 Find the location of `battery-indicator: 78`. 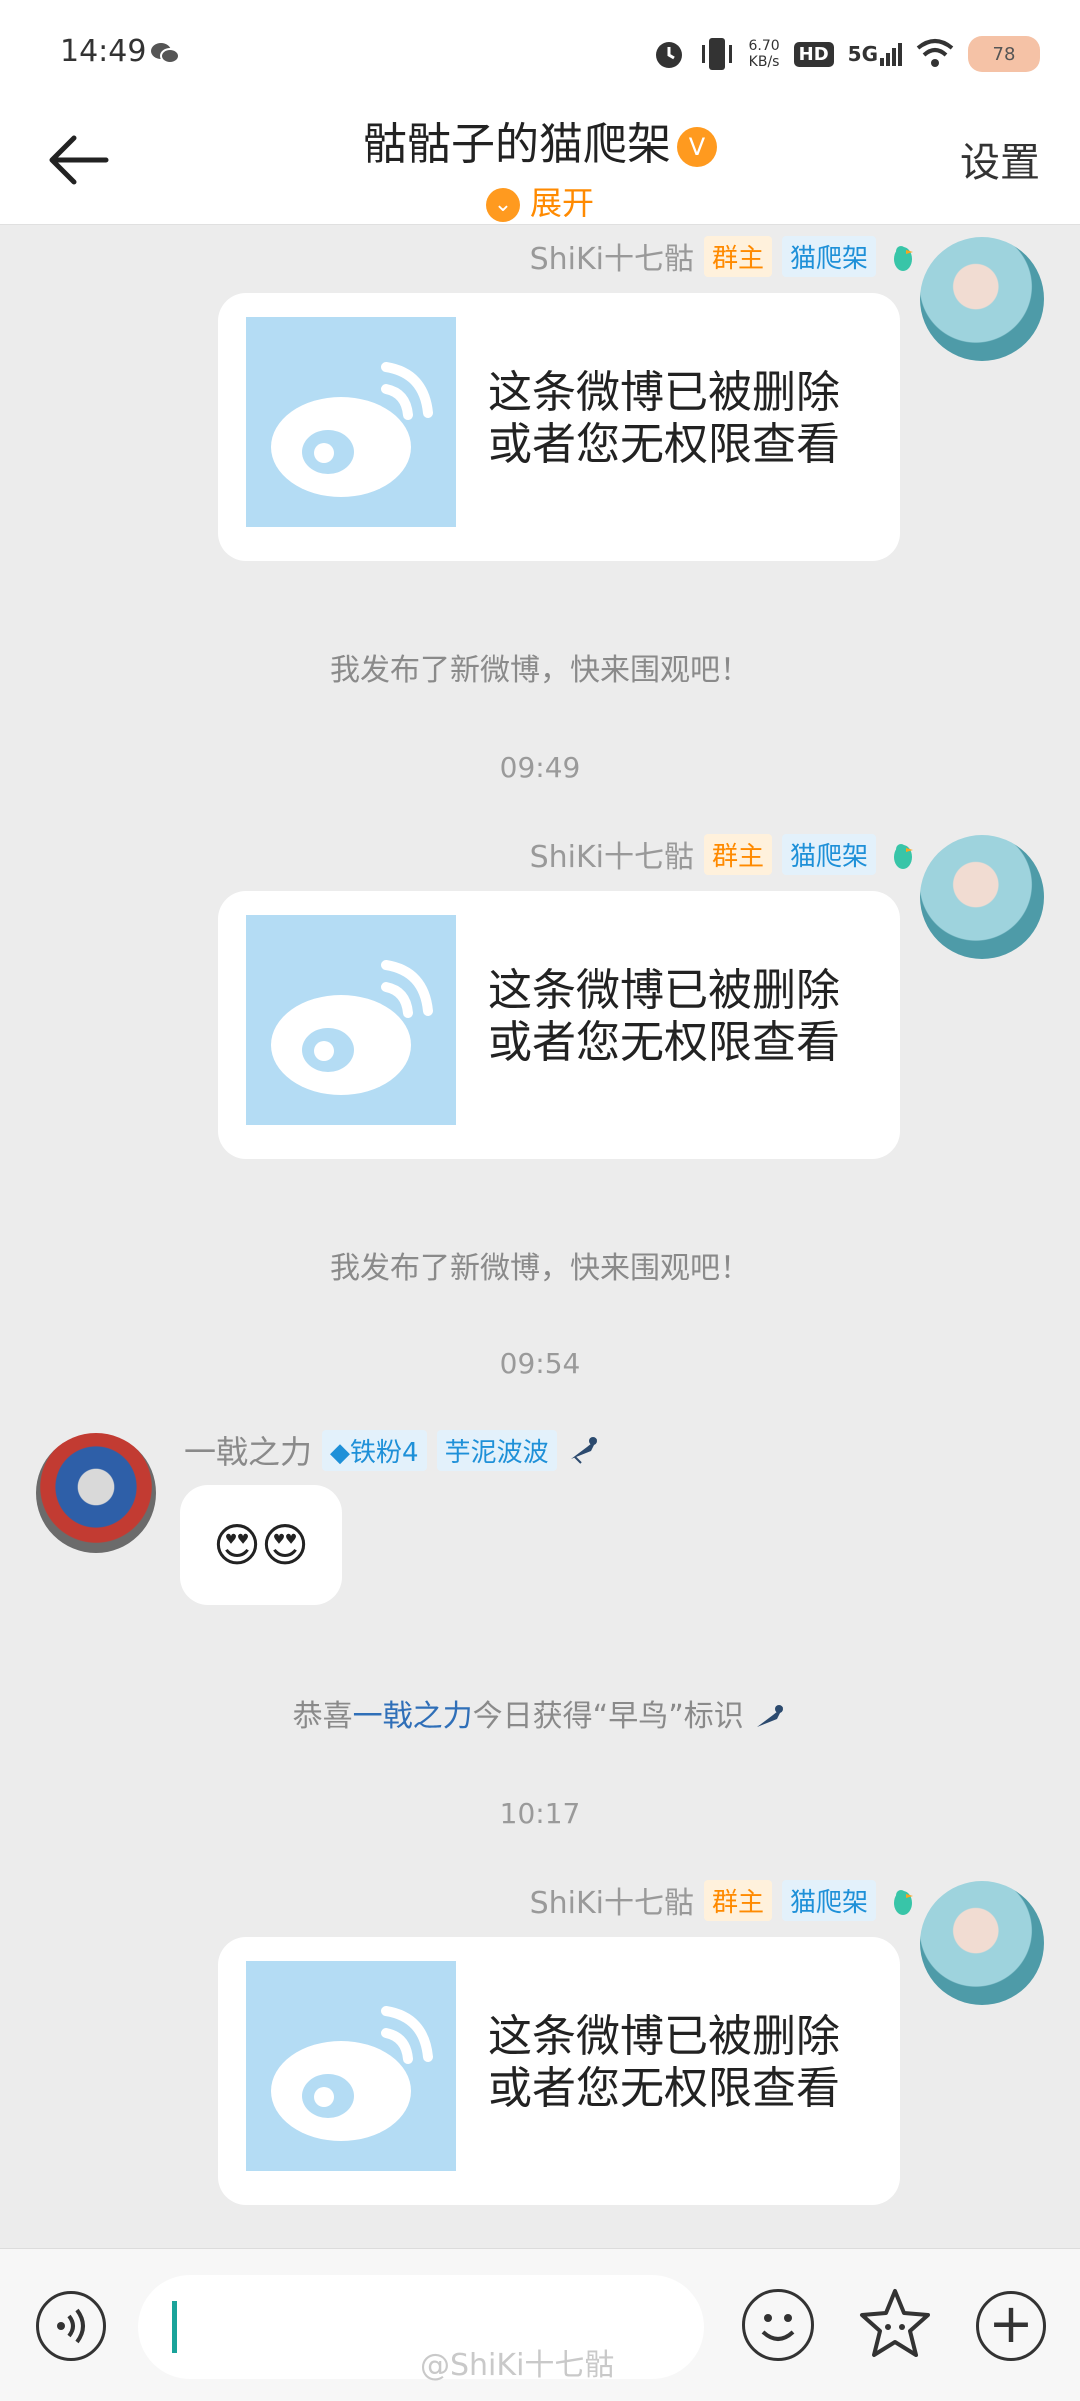

battery-indicator: 78 is located at coordinates (1004, 54).